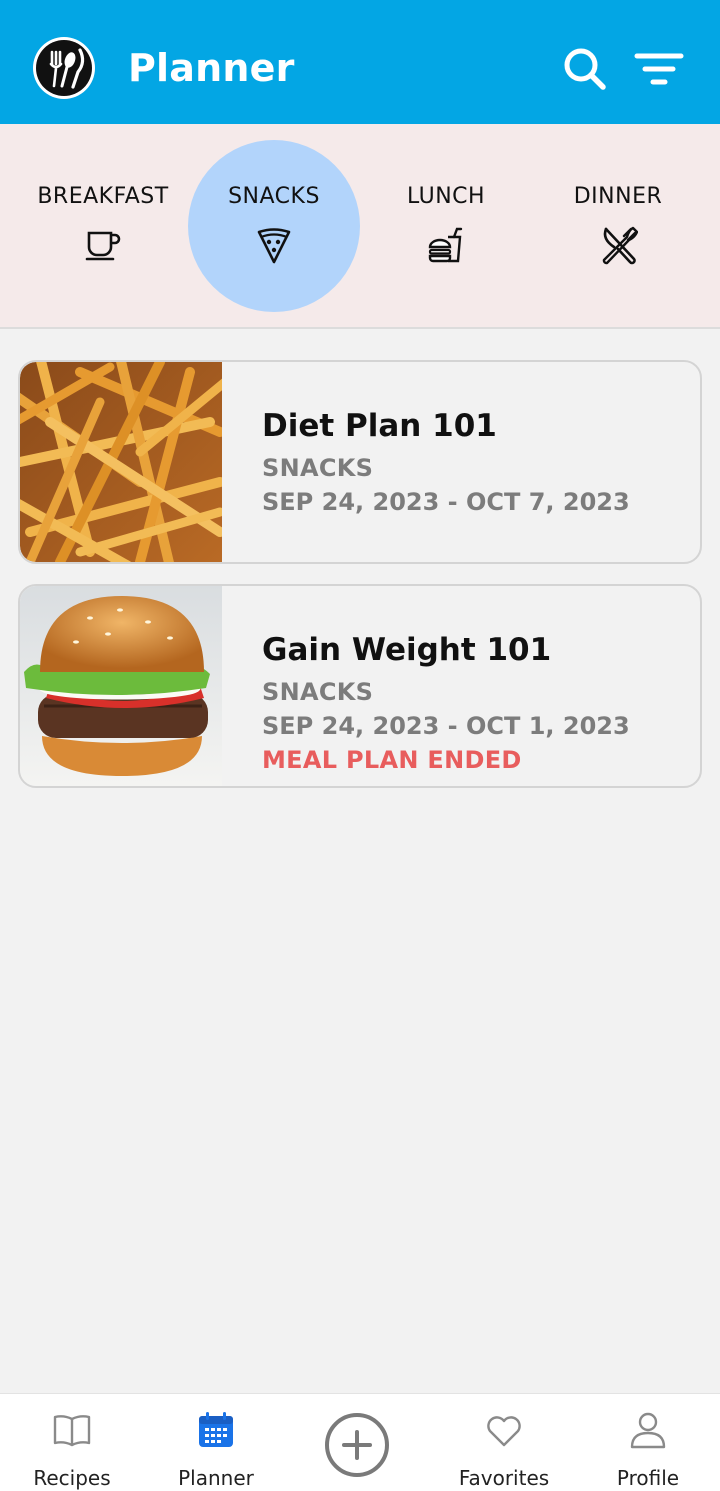  What do you see at coordinates (504, 1431) in the screenshot?
I see `heart-icon` at bounding box center [504, 1431].